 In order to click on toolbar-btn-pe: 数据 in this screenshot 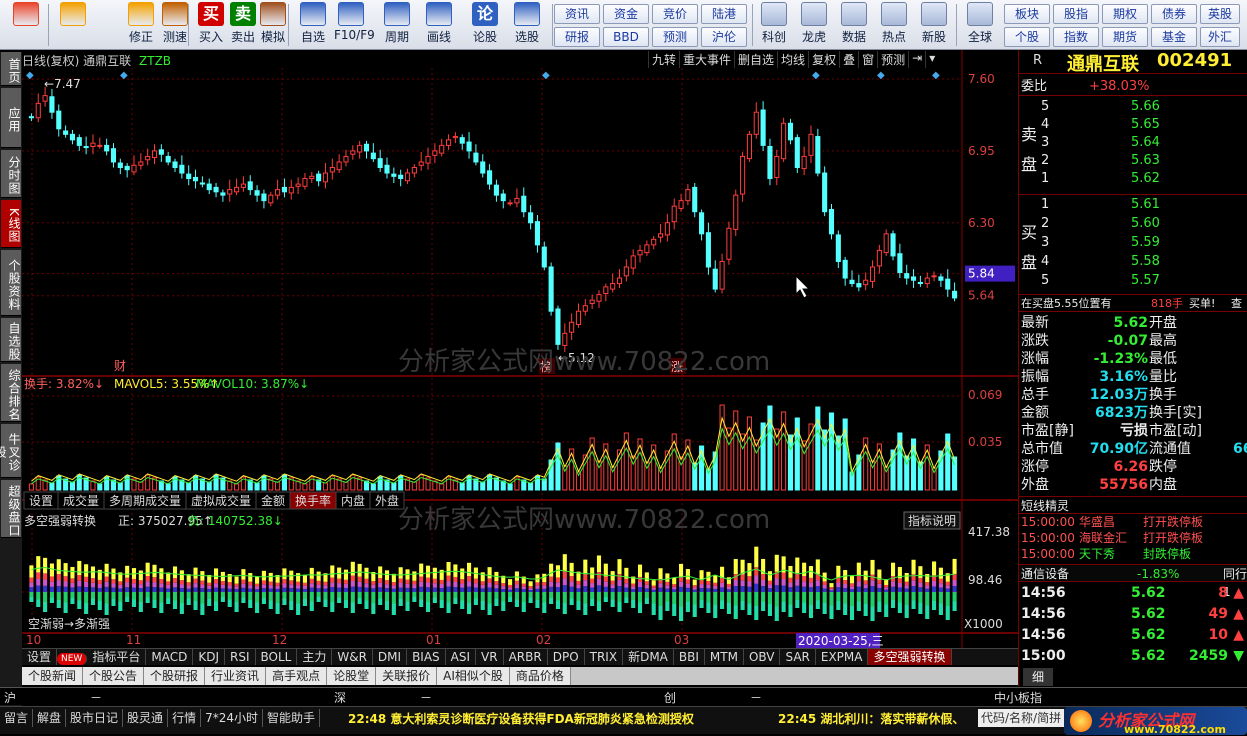, I will do `click(854, 25)`.